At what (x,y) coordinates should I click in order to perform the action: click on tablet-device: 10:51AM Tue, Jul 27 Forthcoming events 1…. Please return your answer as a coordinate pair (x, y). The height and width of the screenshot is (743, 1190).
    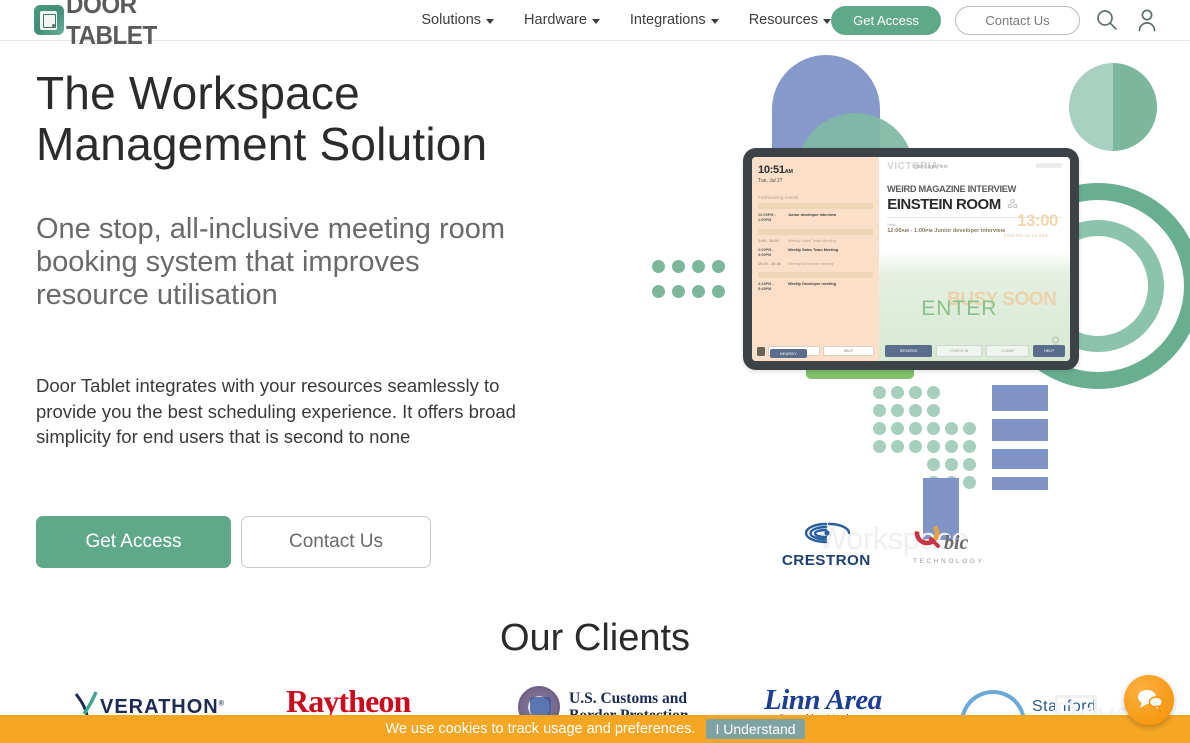
    Looking at the image, I should click on (911, 259).